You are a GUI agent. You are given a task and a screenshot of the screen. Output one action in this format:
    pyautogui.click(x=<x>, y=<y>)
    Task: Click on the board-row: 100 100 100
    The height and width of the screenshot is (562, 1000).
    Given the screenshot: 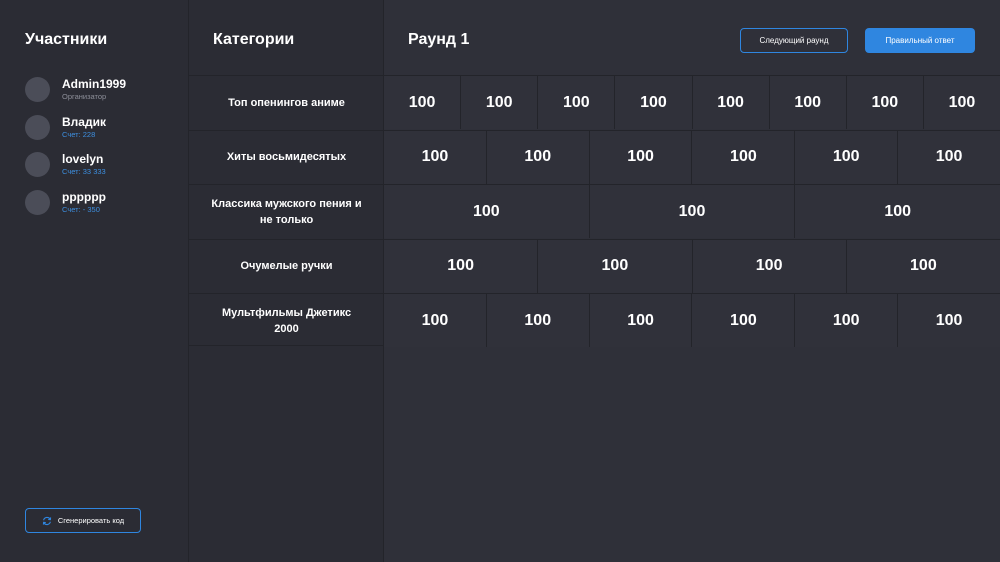 What is the action you would take?
    pyautogui.click(x=692, y=211)
    